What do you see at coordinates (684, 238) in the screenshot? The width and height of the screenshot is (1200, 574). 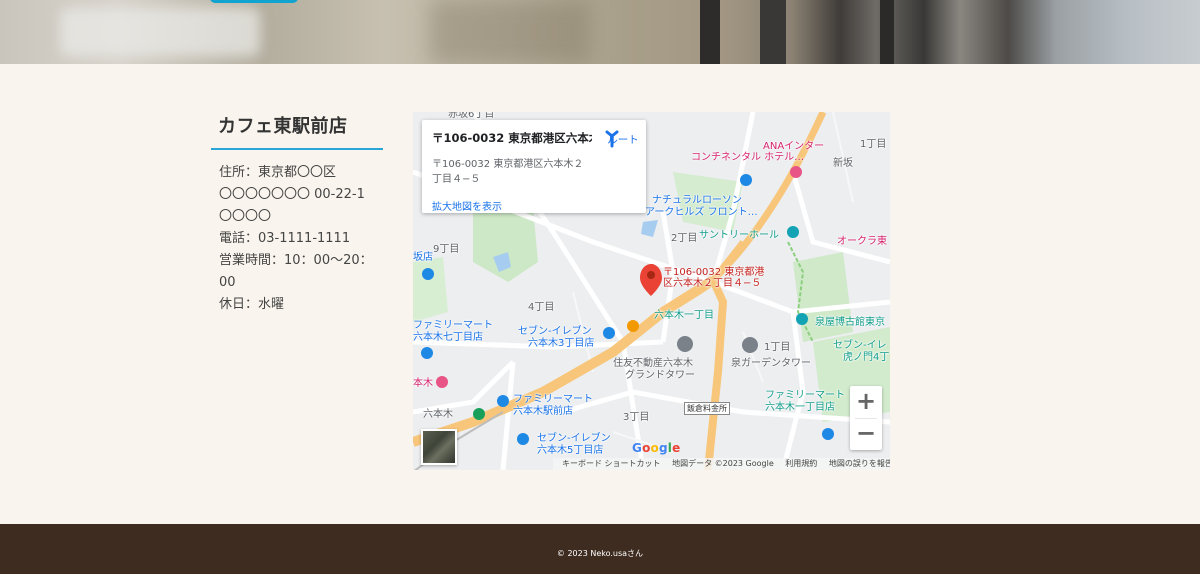 I see `map-label: 2丁目` at bounding box center [684, 238].